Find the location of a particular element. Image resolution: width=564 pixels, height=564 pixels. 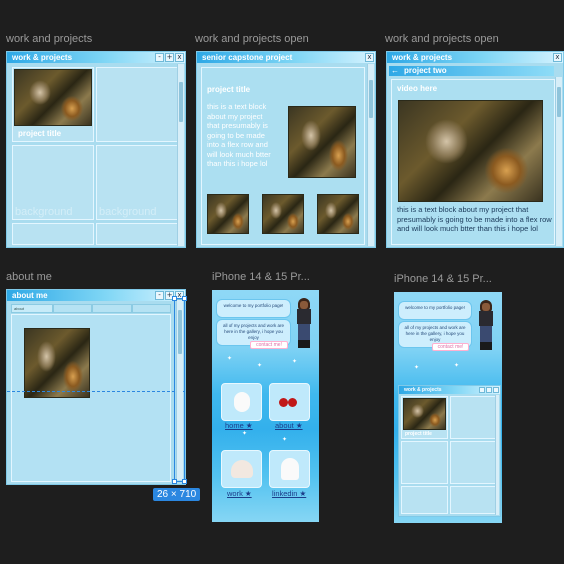

frame-label-work-and-projects: work and projects is located at coordinates (49, 39).